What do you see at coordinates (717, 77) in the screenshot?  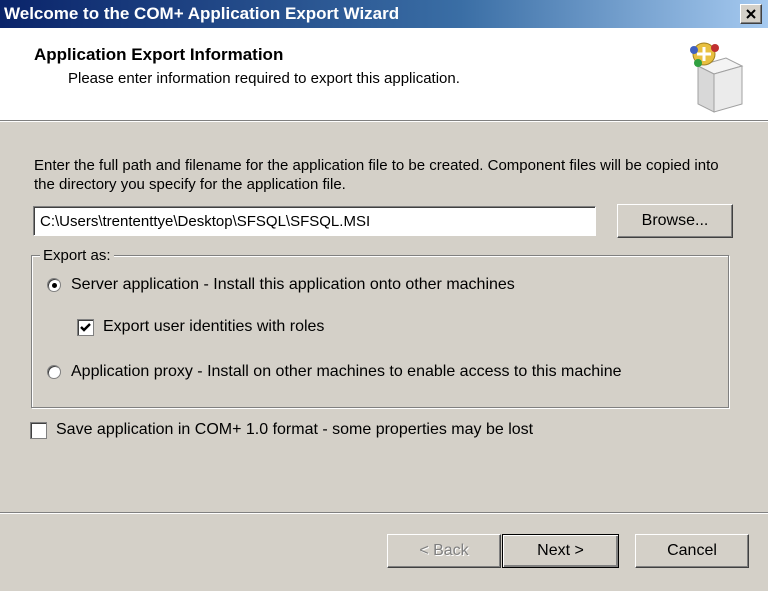 I see `com-plus-box-icon` at bounding box center [717, 77].